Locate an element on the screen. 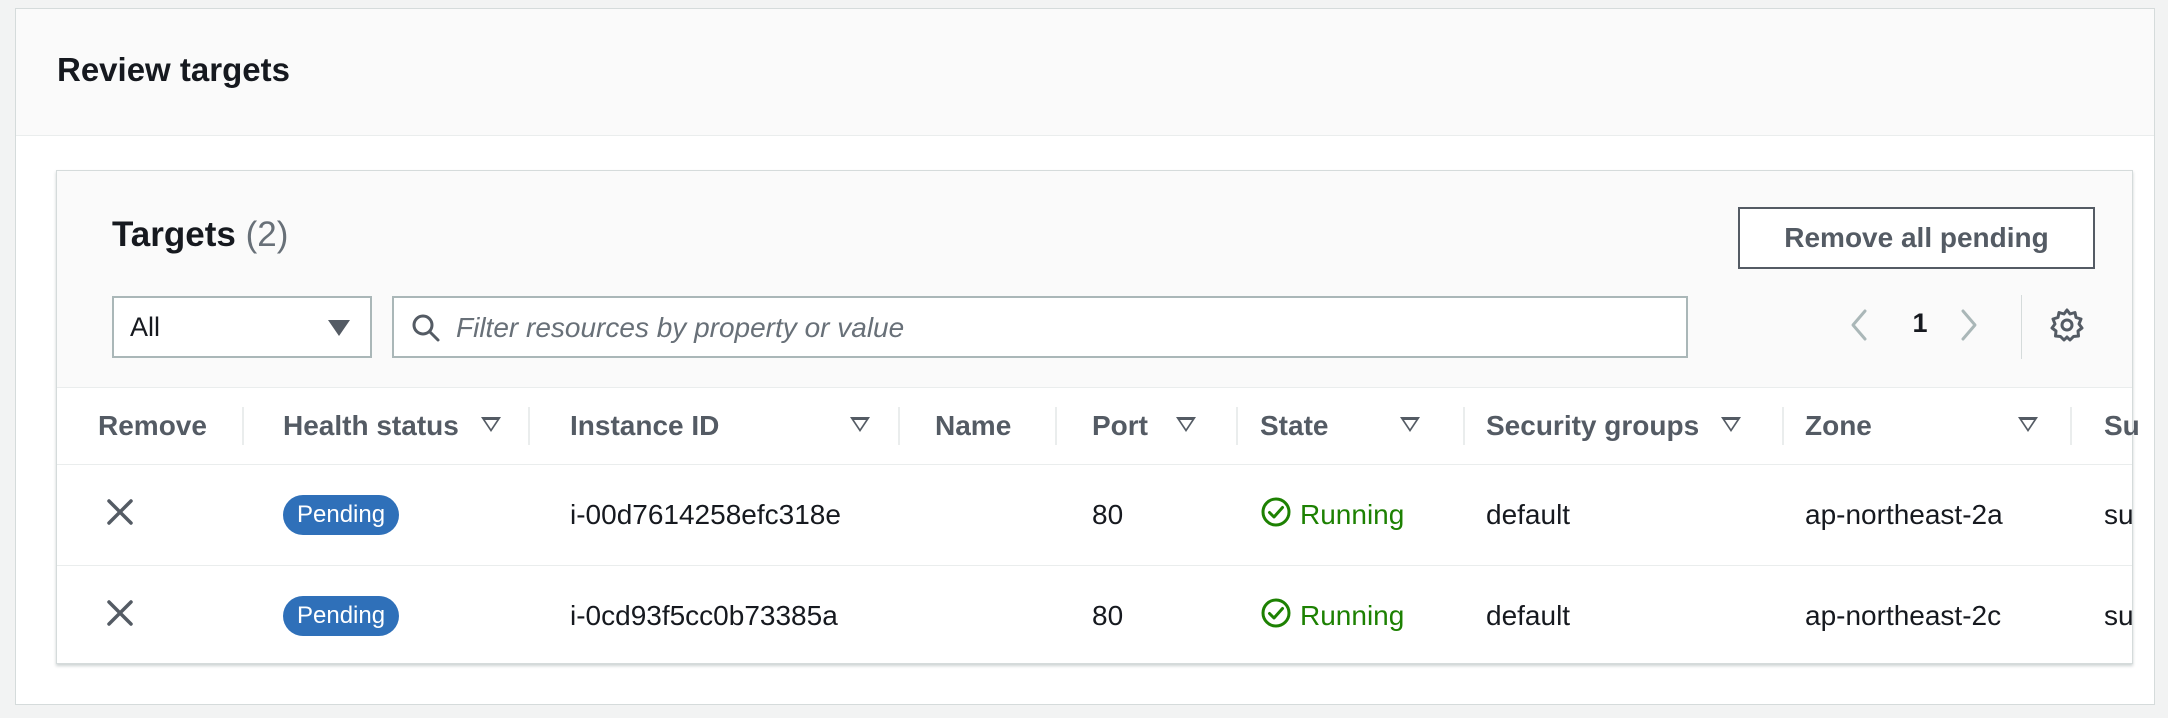 This screenshot has width=2168, height=718. filter-select-value: All is located at coordinates (145, 326).